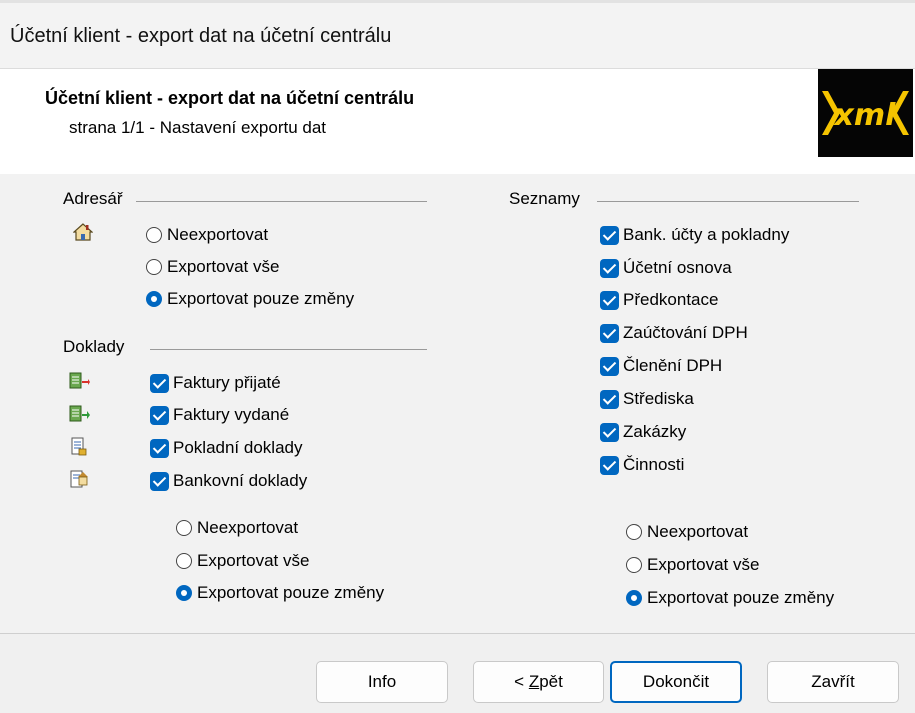 Image resolution: width=915 pixels, height=713 pixels. Describe the element at coordinates (685, 332) in the screenshot. I see `checkbox-label: Zaúčtování DPH` at that location.